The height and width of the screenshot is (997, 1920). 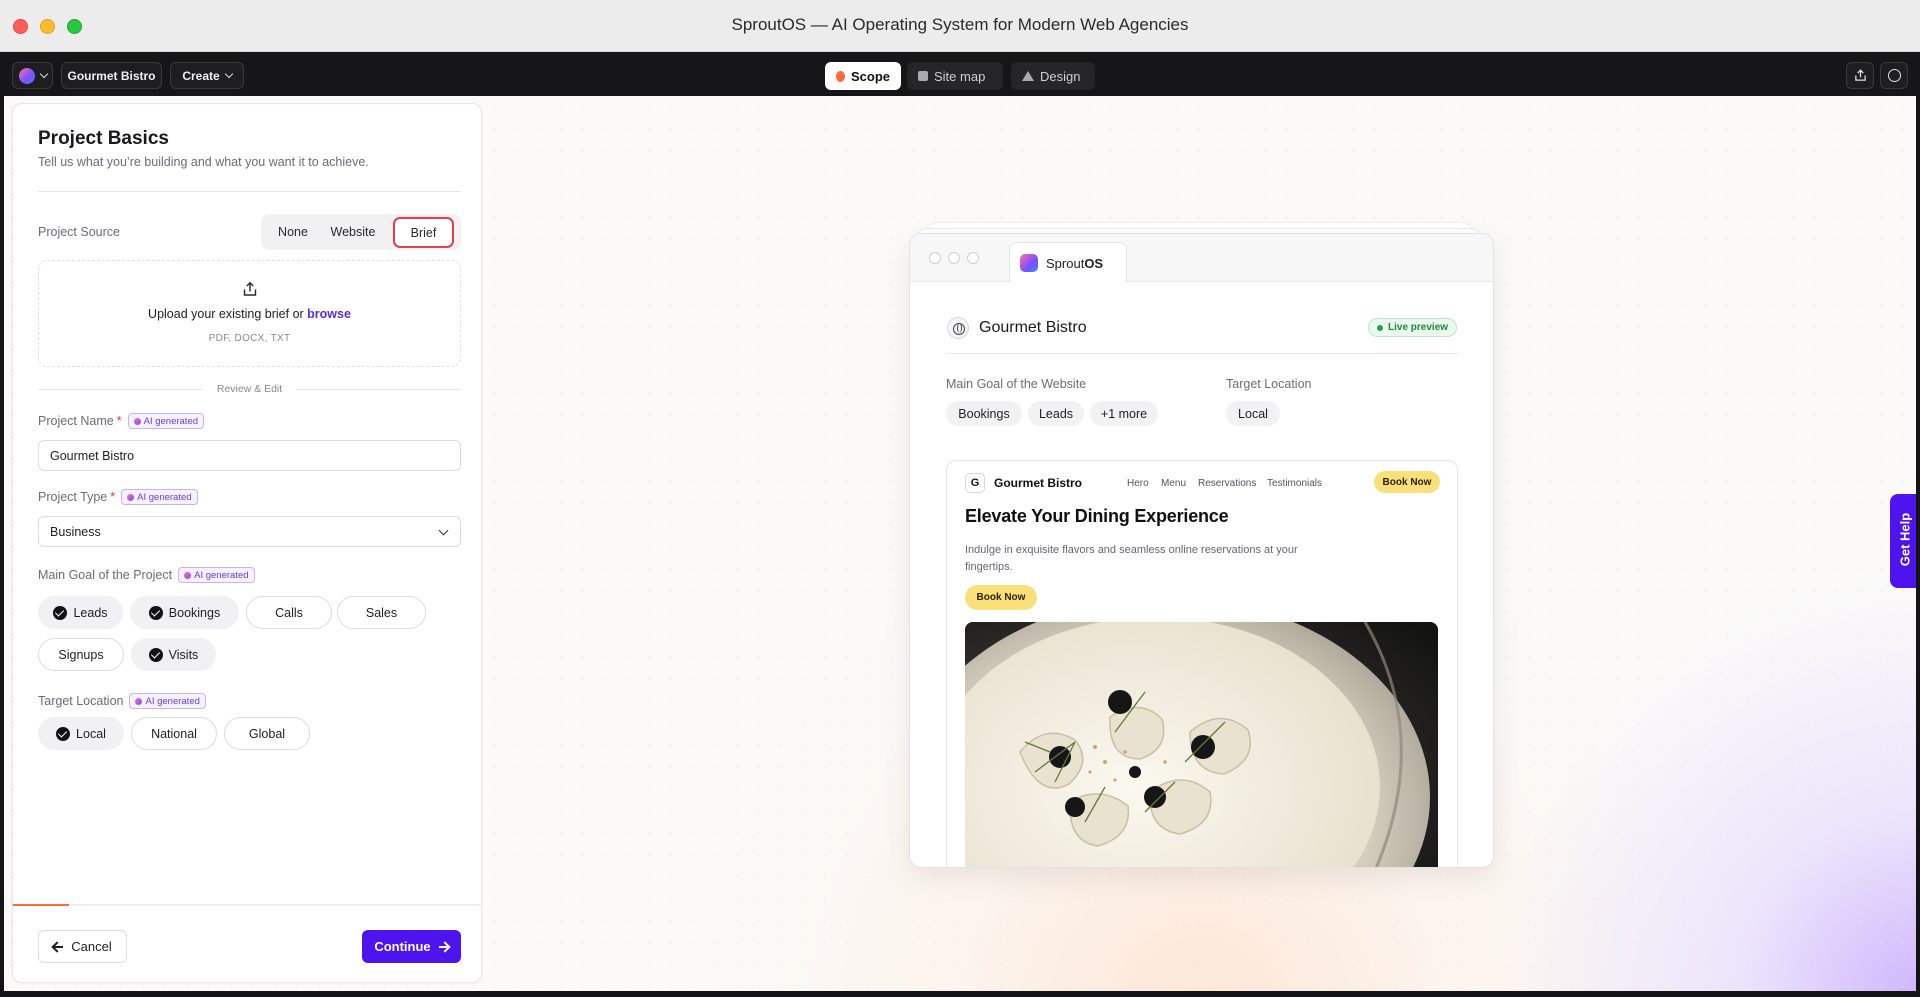 I want to click on location-chip-national: National, so click(x=174, y=733).